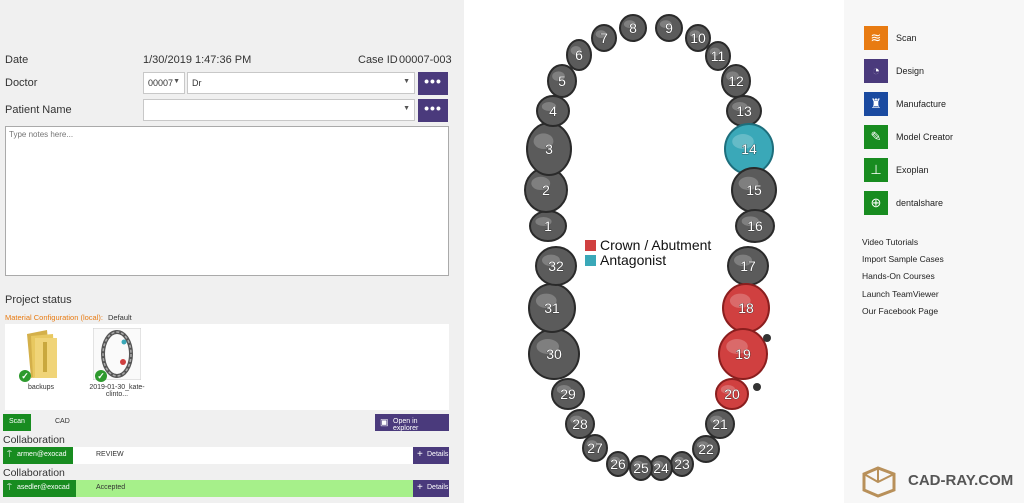 The image size is (1024, 503). What do you see at coordinates (197, 60) in the screenshot?
I see `date-value: 1/30/2019 1:47:36 PM` at bounding box center [197, 60].